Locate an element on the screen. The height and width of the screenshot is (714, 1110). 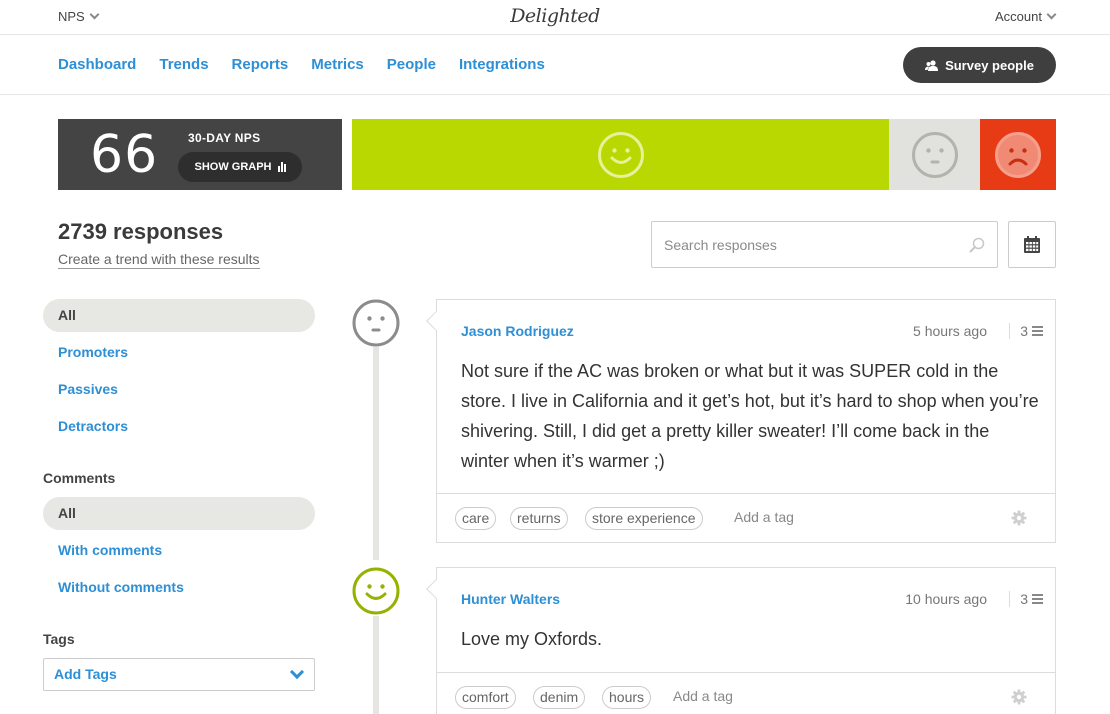
comments-filter-without: Without comments is located at coordinates (179, 587).